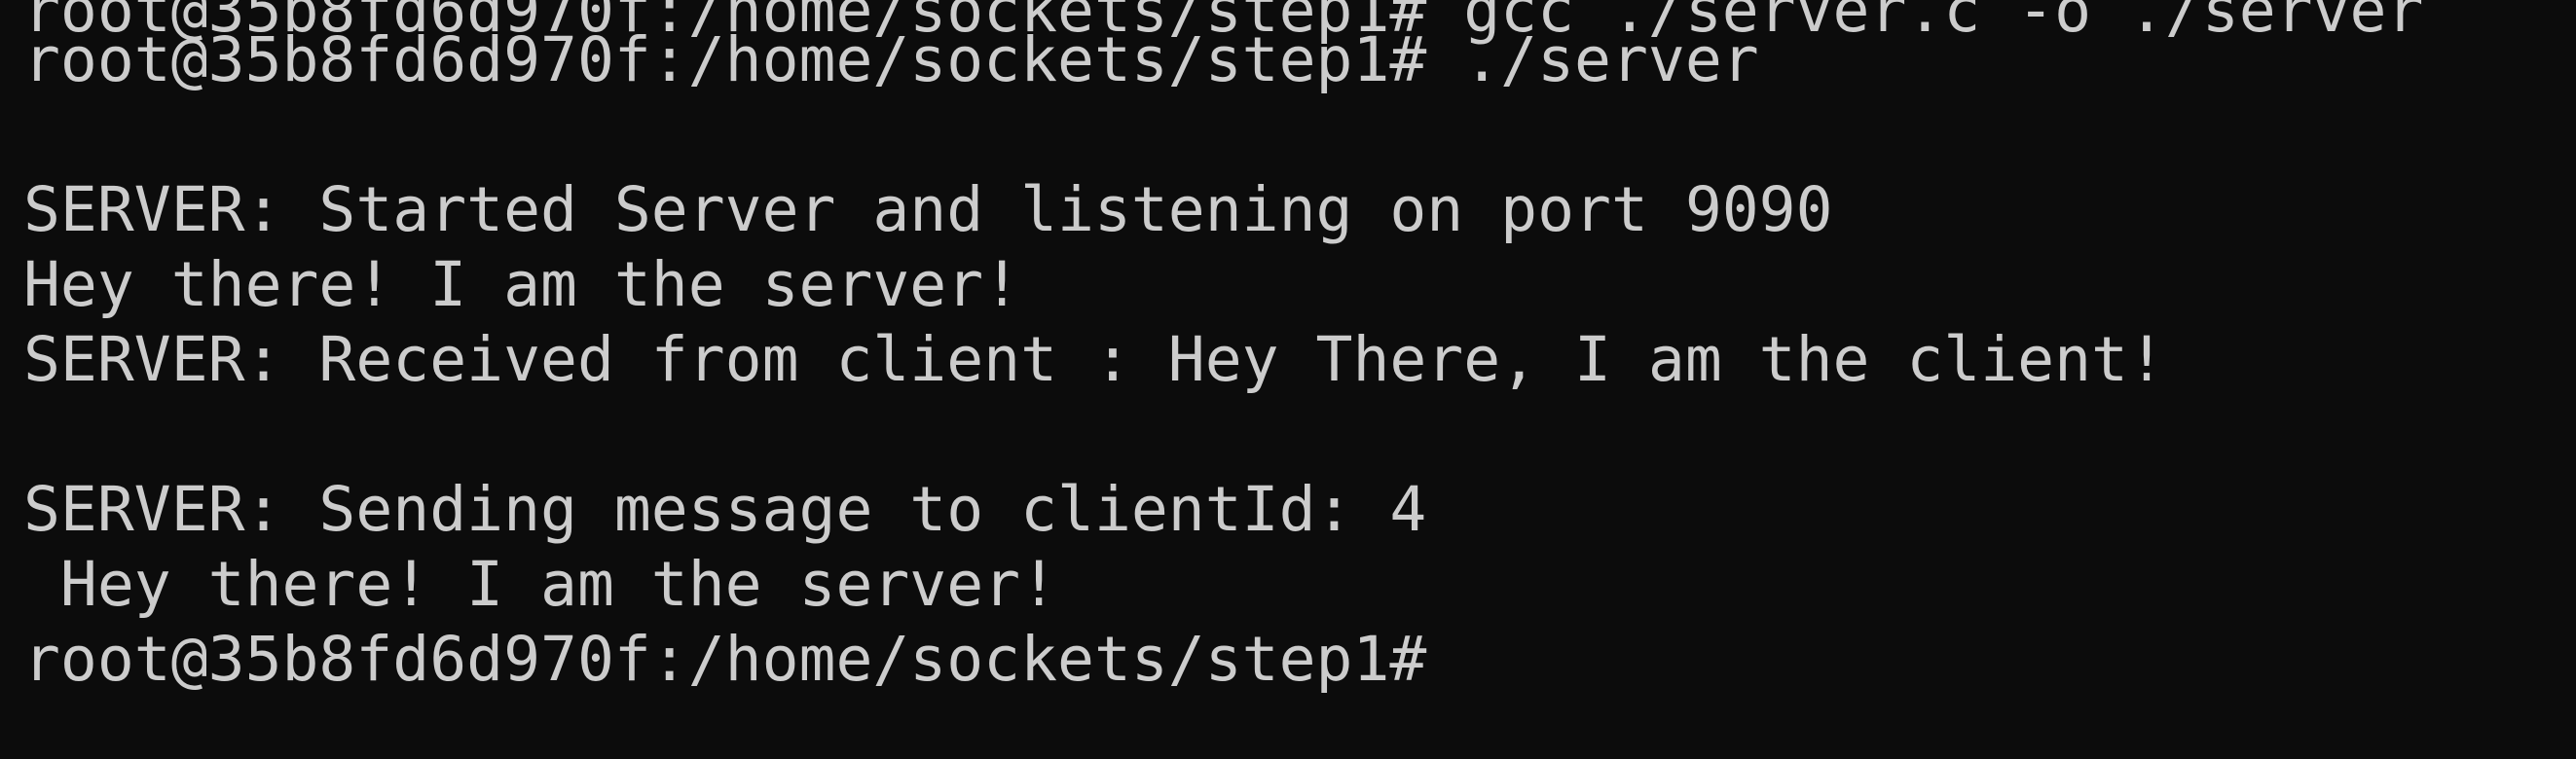 Image resolution: width=2576 pixels, height=759 pixels. I want to click on terminal-line-sending-message: SERVER: Sending message to clientId: 4, so click(725, 510).